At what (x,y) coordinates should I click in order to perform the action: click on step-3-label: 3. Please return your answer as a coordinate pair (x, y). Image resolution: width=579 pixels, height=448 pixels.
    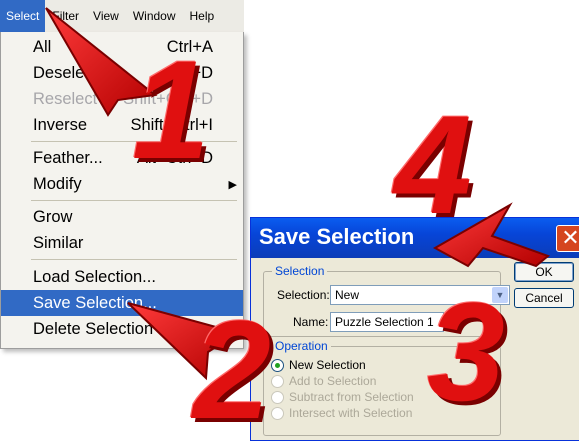
    Looking at the image, I should click on (466, 351).